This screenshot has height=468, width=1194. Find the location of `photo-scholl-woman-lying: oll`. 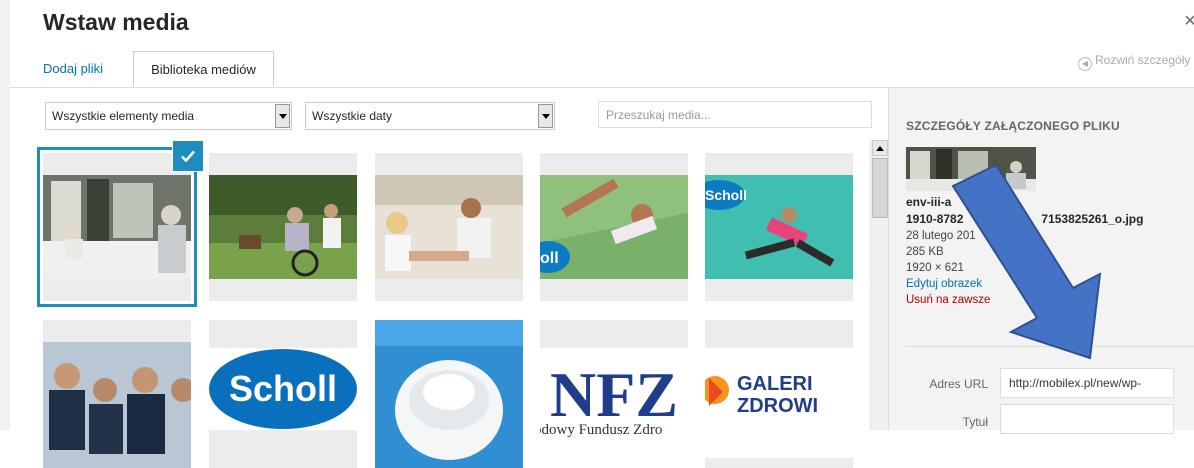

photo-scholl-woman-lying: oll is located at coordinates (614, 227).